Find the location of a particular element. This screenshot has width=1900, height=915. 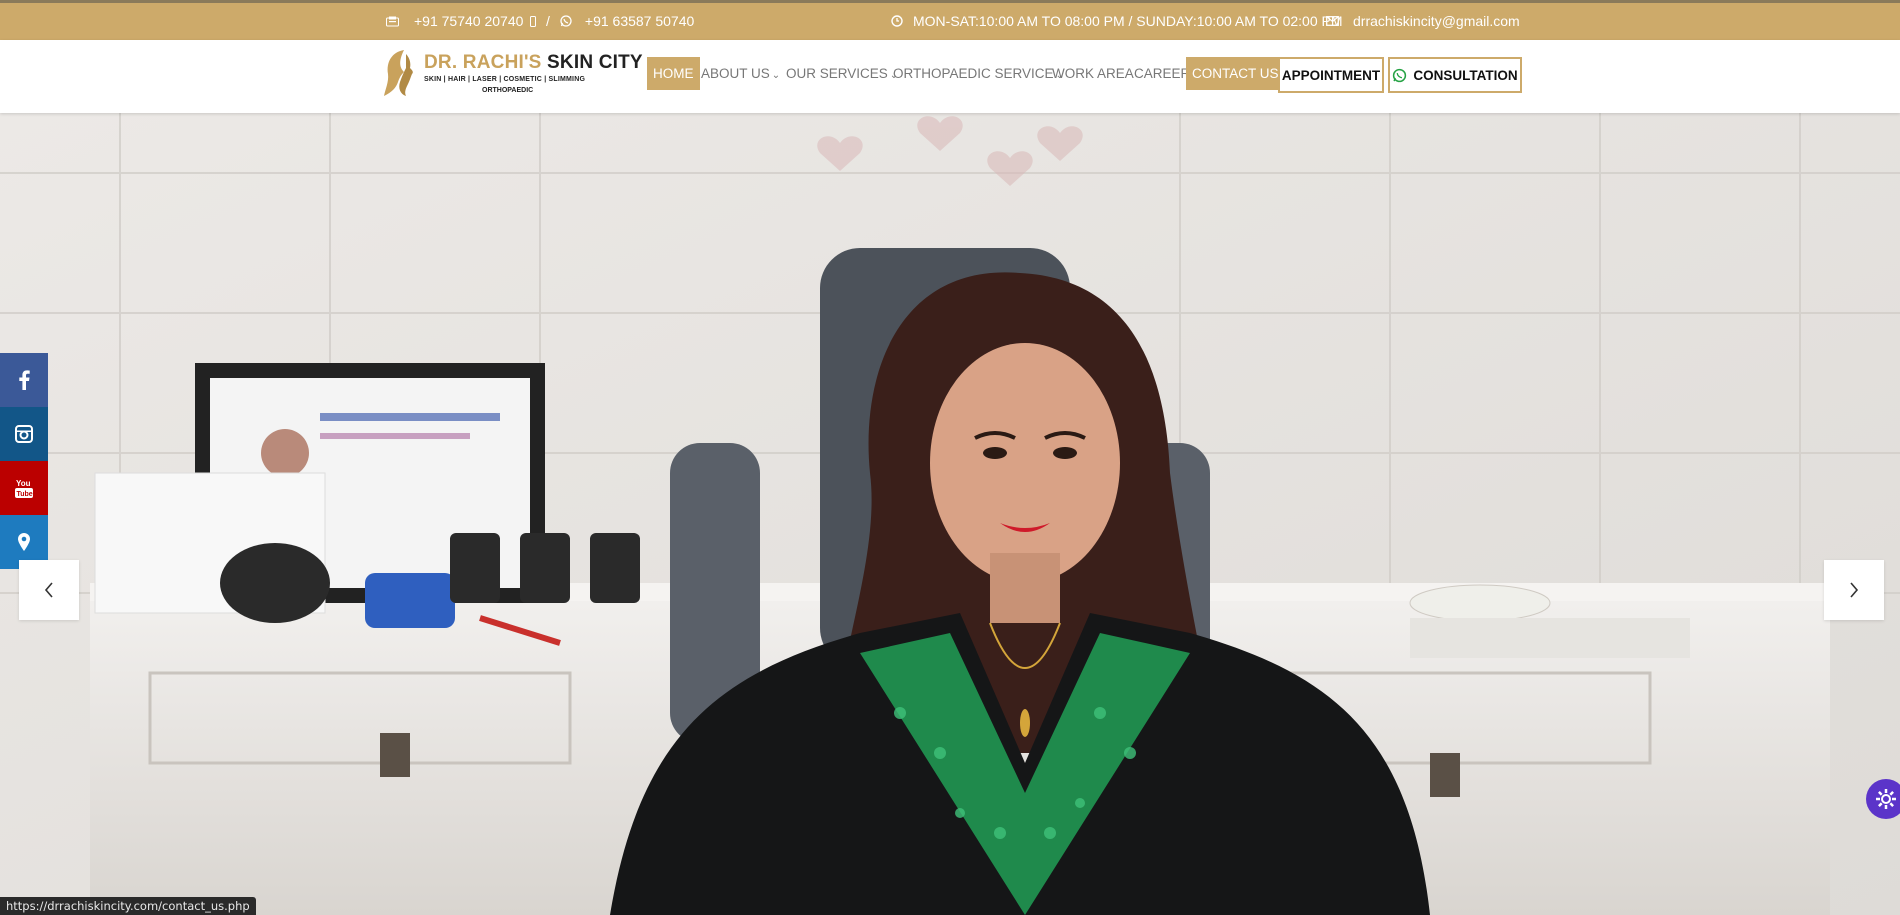

slider-prev-button is located at coordinates (49, 590).